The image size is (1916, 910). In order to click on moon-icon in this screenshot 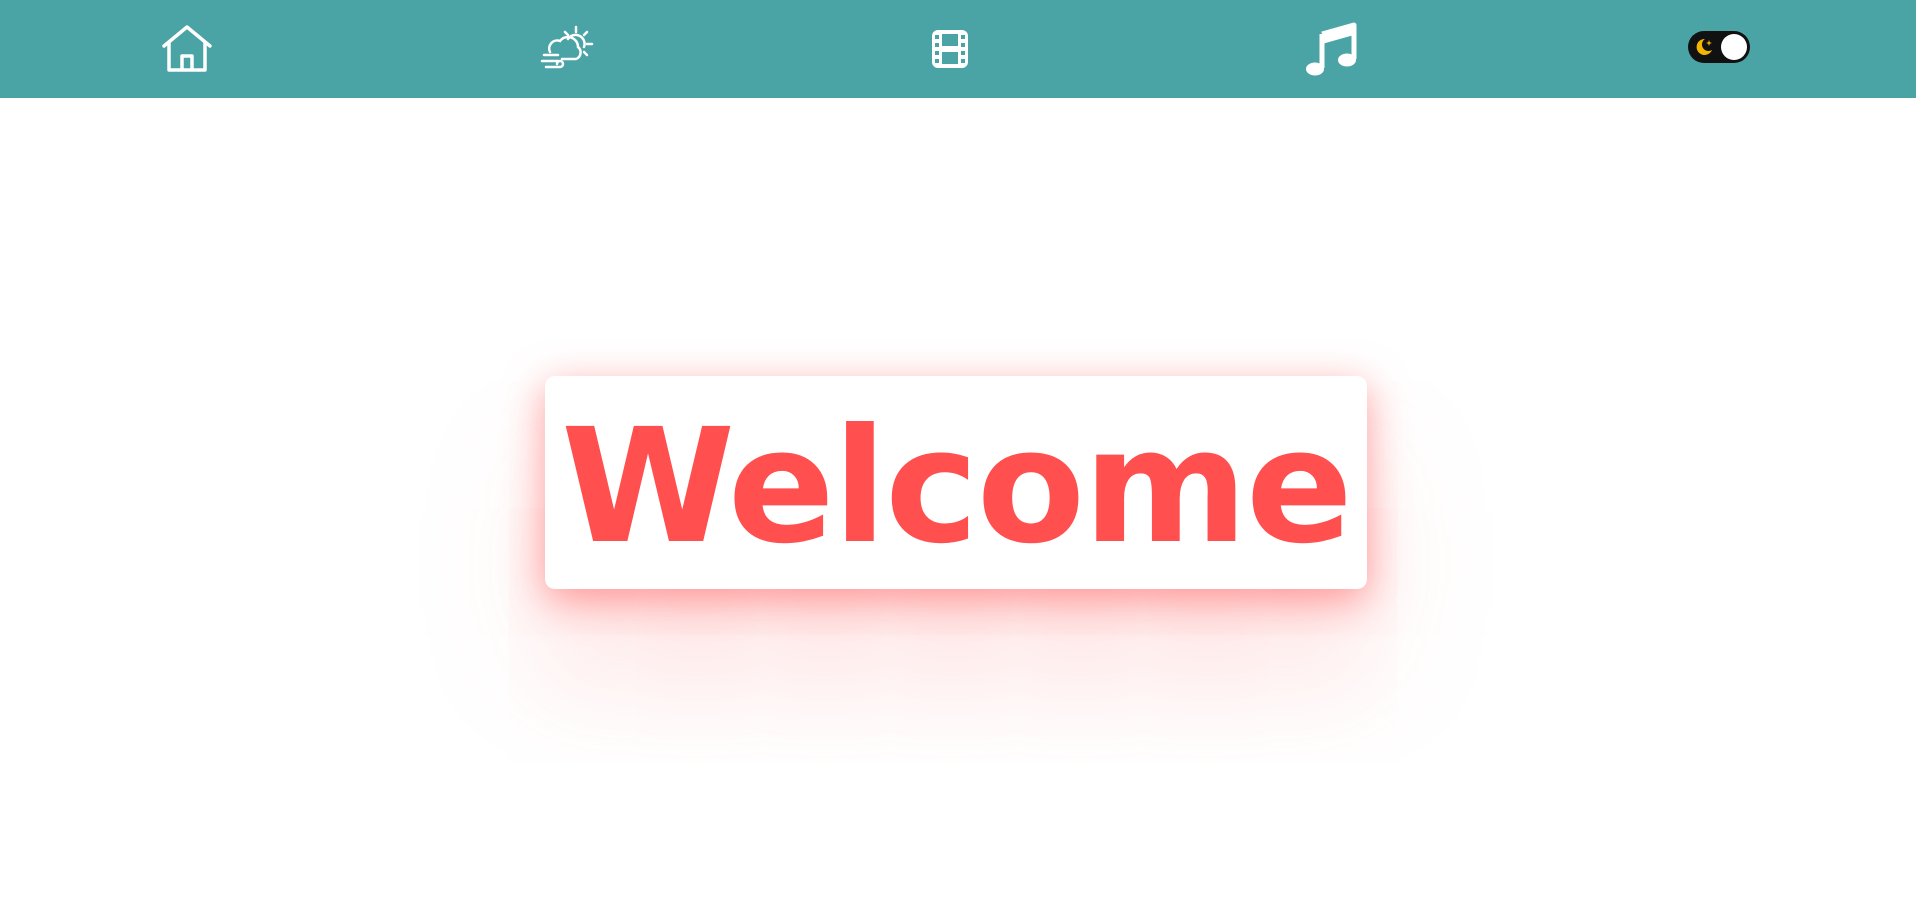, I will do `click(1704, 47)`.